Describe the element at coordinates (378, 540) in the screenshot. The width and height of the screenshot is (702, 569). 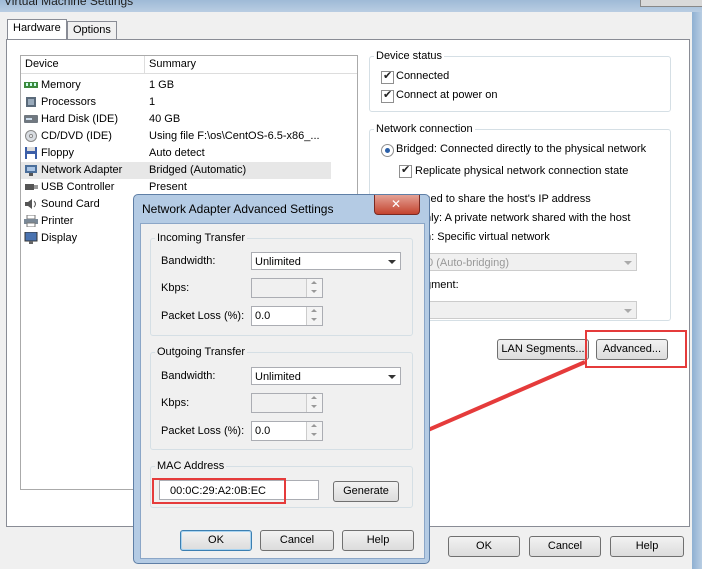
I see `dialog-help-button: Help` at that location.